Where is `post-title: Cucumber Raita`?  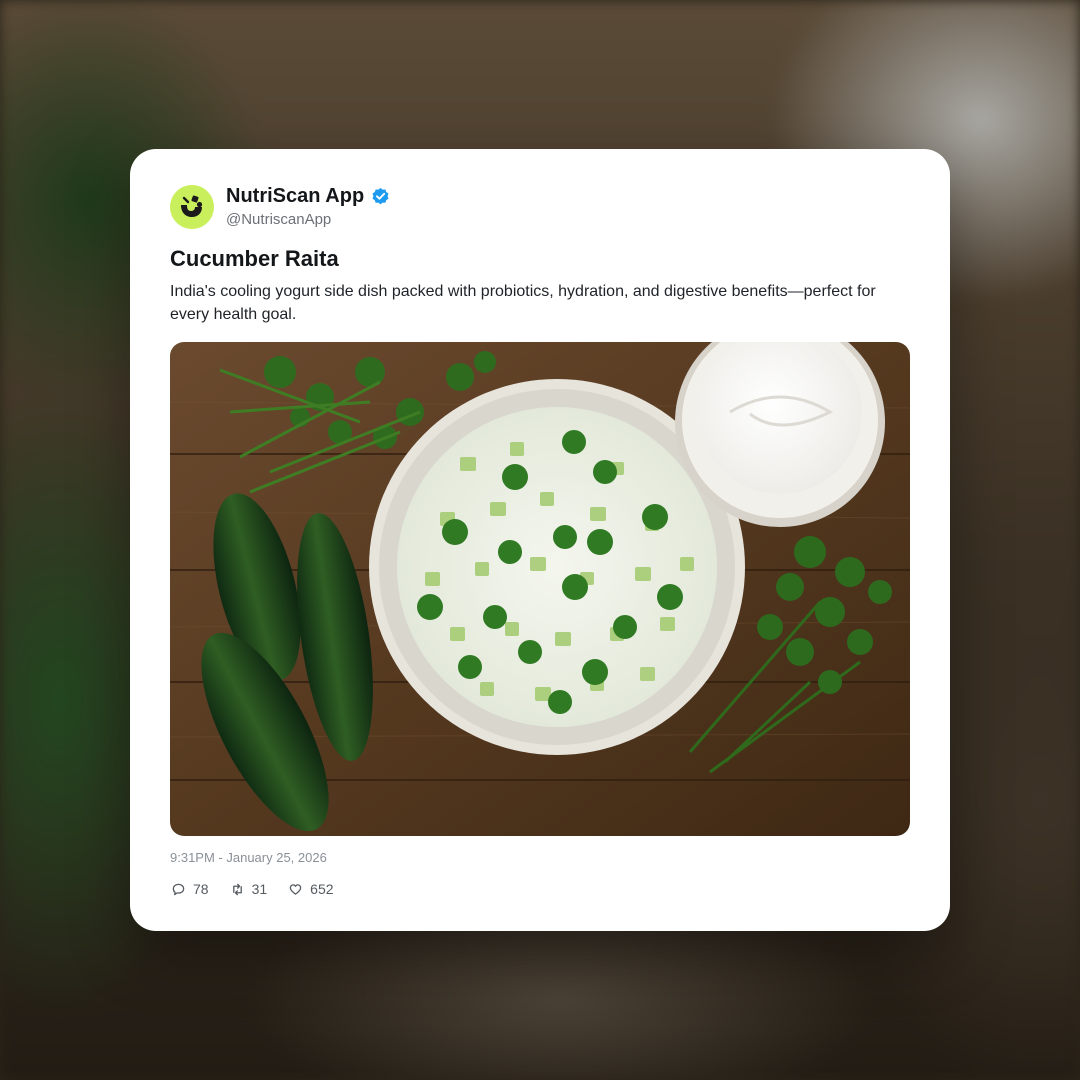 post-title: Cucumber Raita is located at coordinates (254, 258).